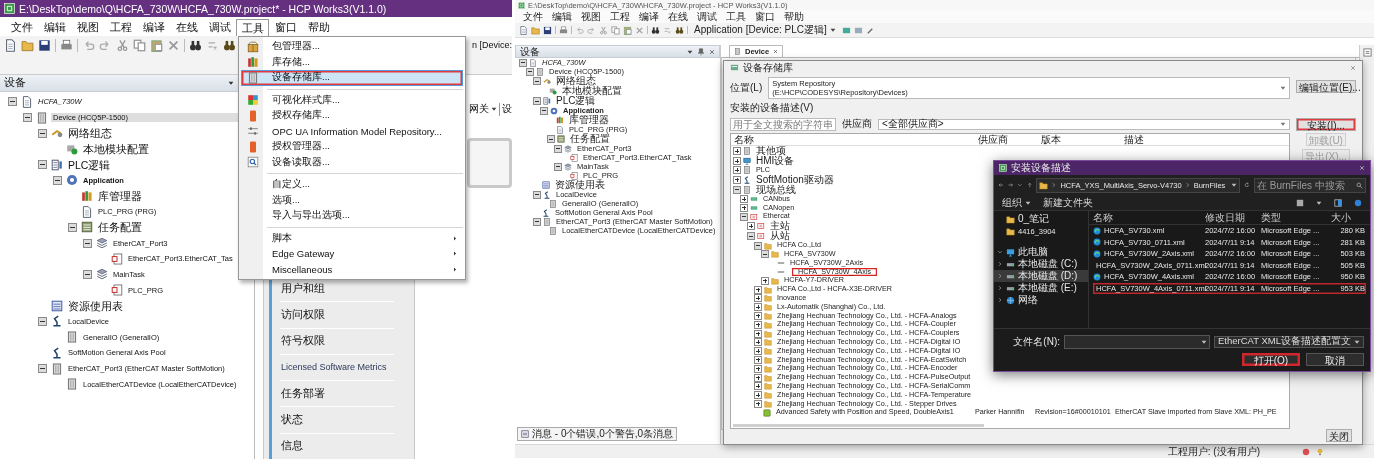 This screenshot has height=459, width=1374. What do you see at coordinates (341, 393) in the screenshot?
I see `side-nav-item: 任务部署` at bounding box center [341, 393].